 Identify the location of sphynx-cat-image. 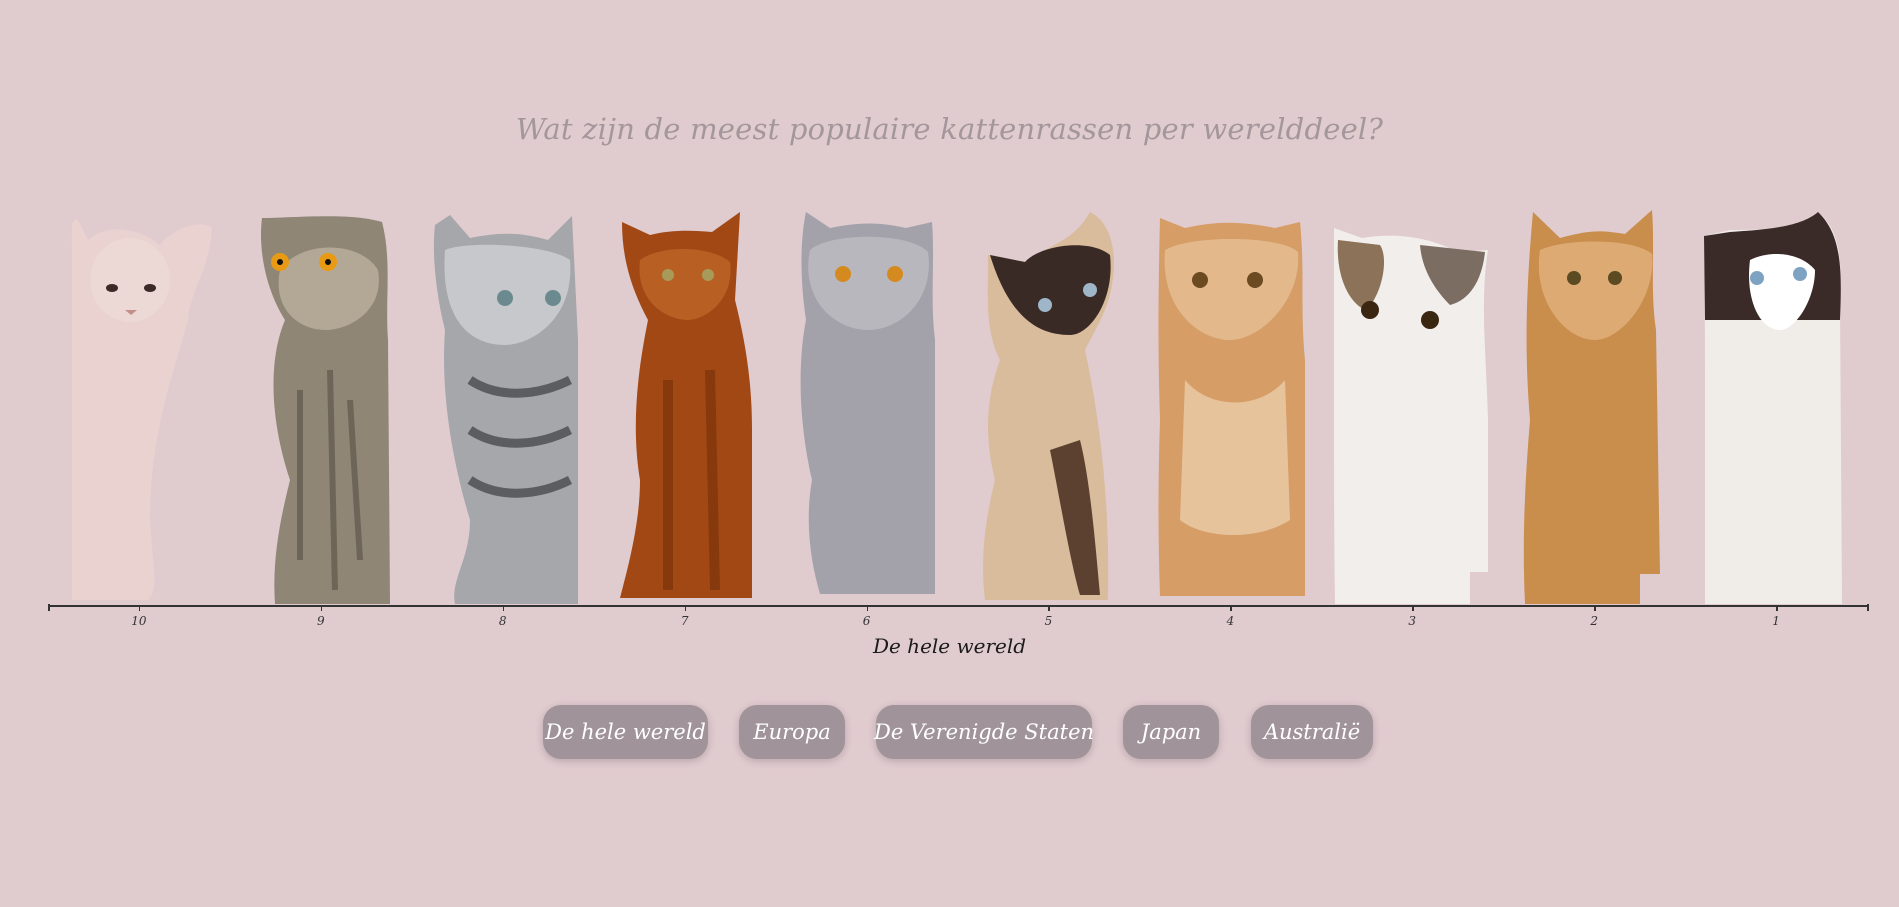
(141, 409).